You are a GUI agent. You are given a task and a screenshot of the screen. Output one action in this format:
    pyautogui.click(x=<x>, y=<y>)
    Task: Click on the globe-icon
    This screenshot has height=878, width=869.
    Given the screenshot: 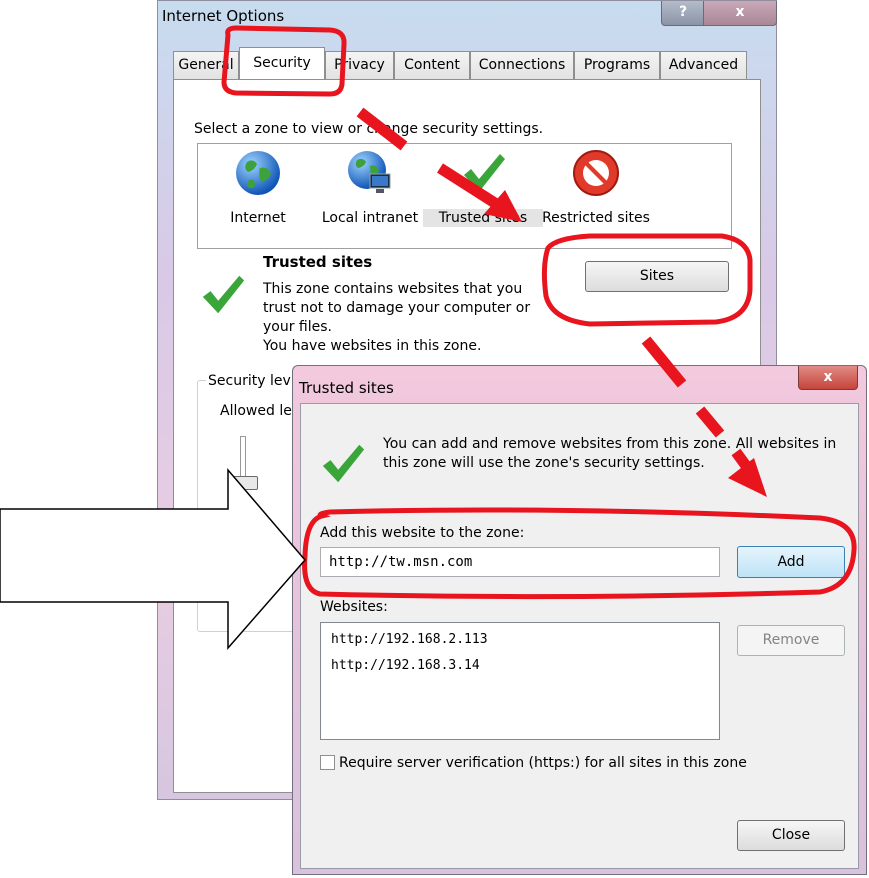 What is the action you would take?
    pyautogui.click(x=258, y=173)
    